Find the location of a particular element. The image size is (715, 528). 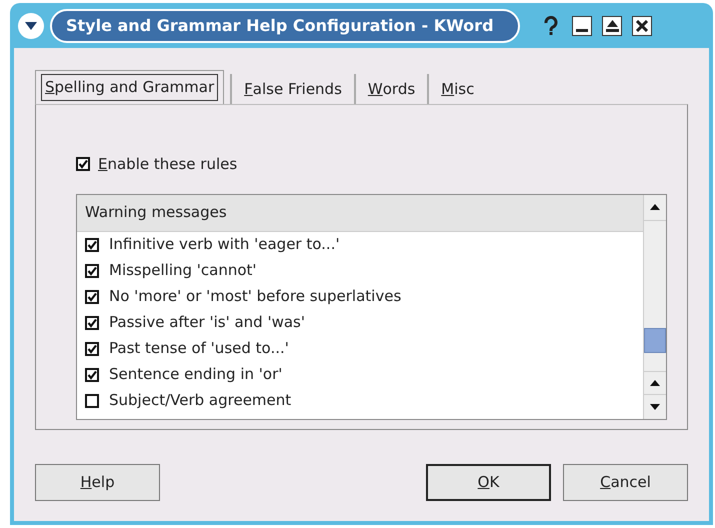

maximize-icon is located at coordinates (612, 25).